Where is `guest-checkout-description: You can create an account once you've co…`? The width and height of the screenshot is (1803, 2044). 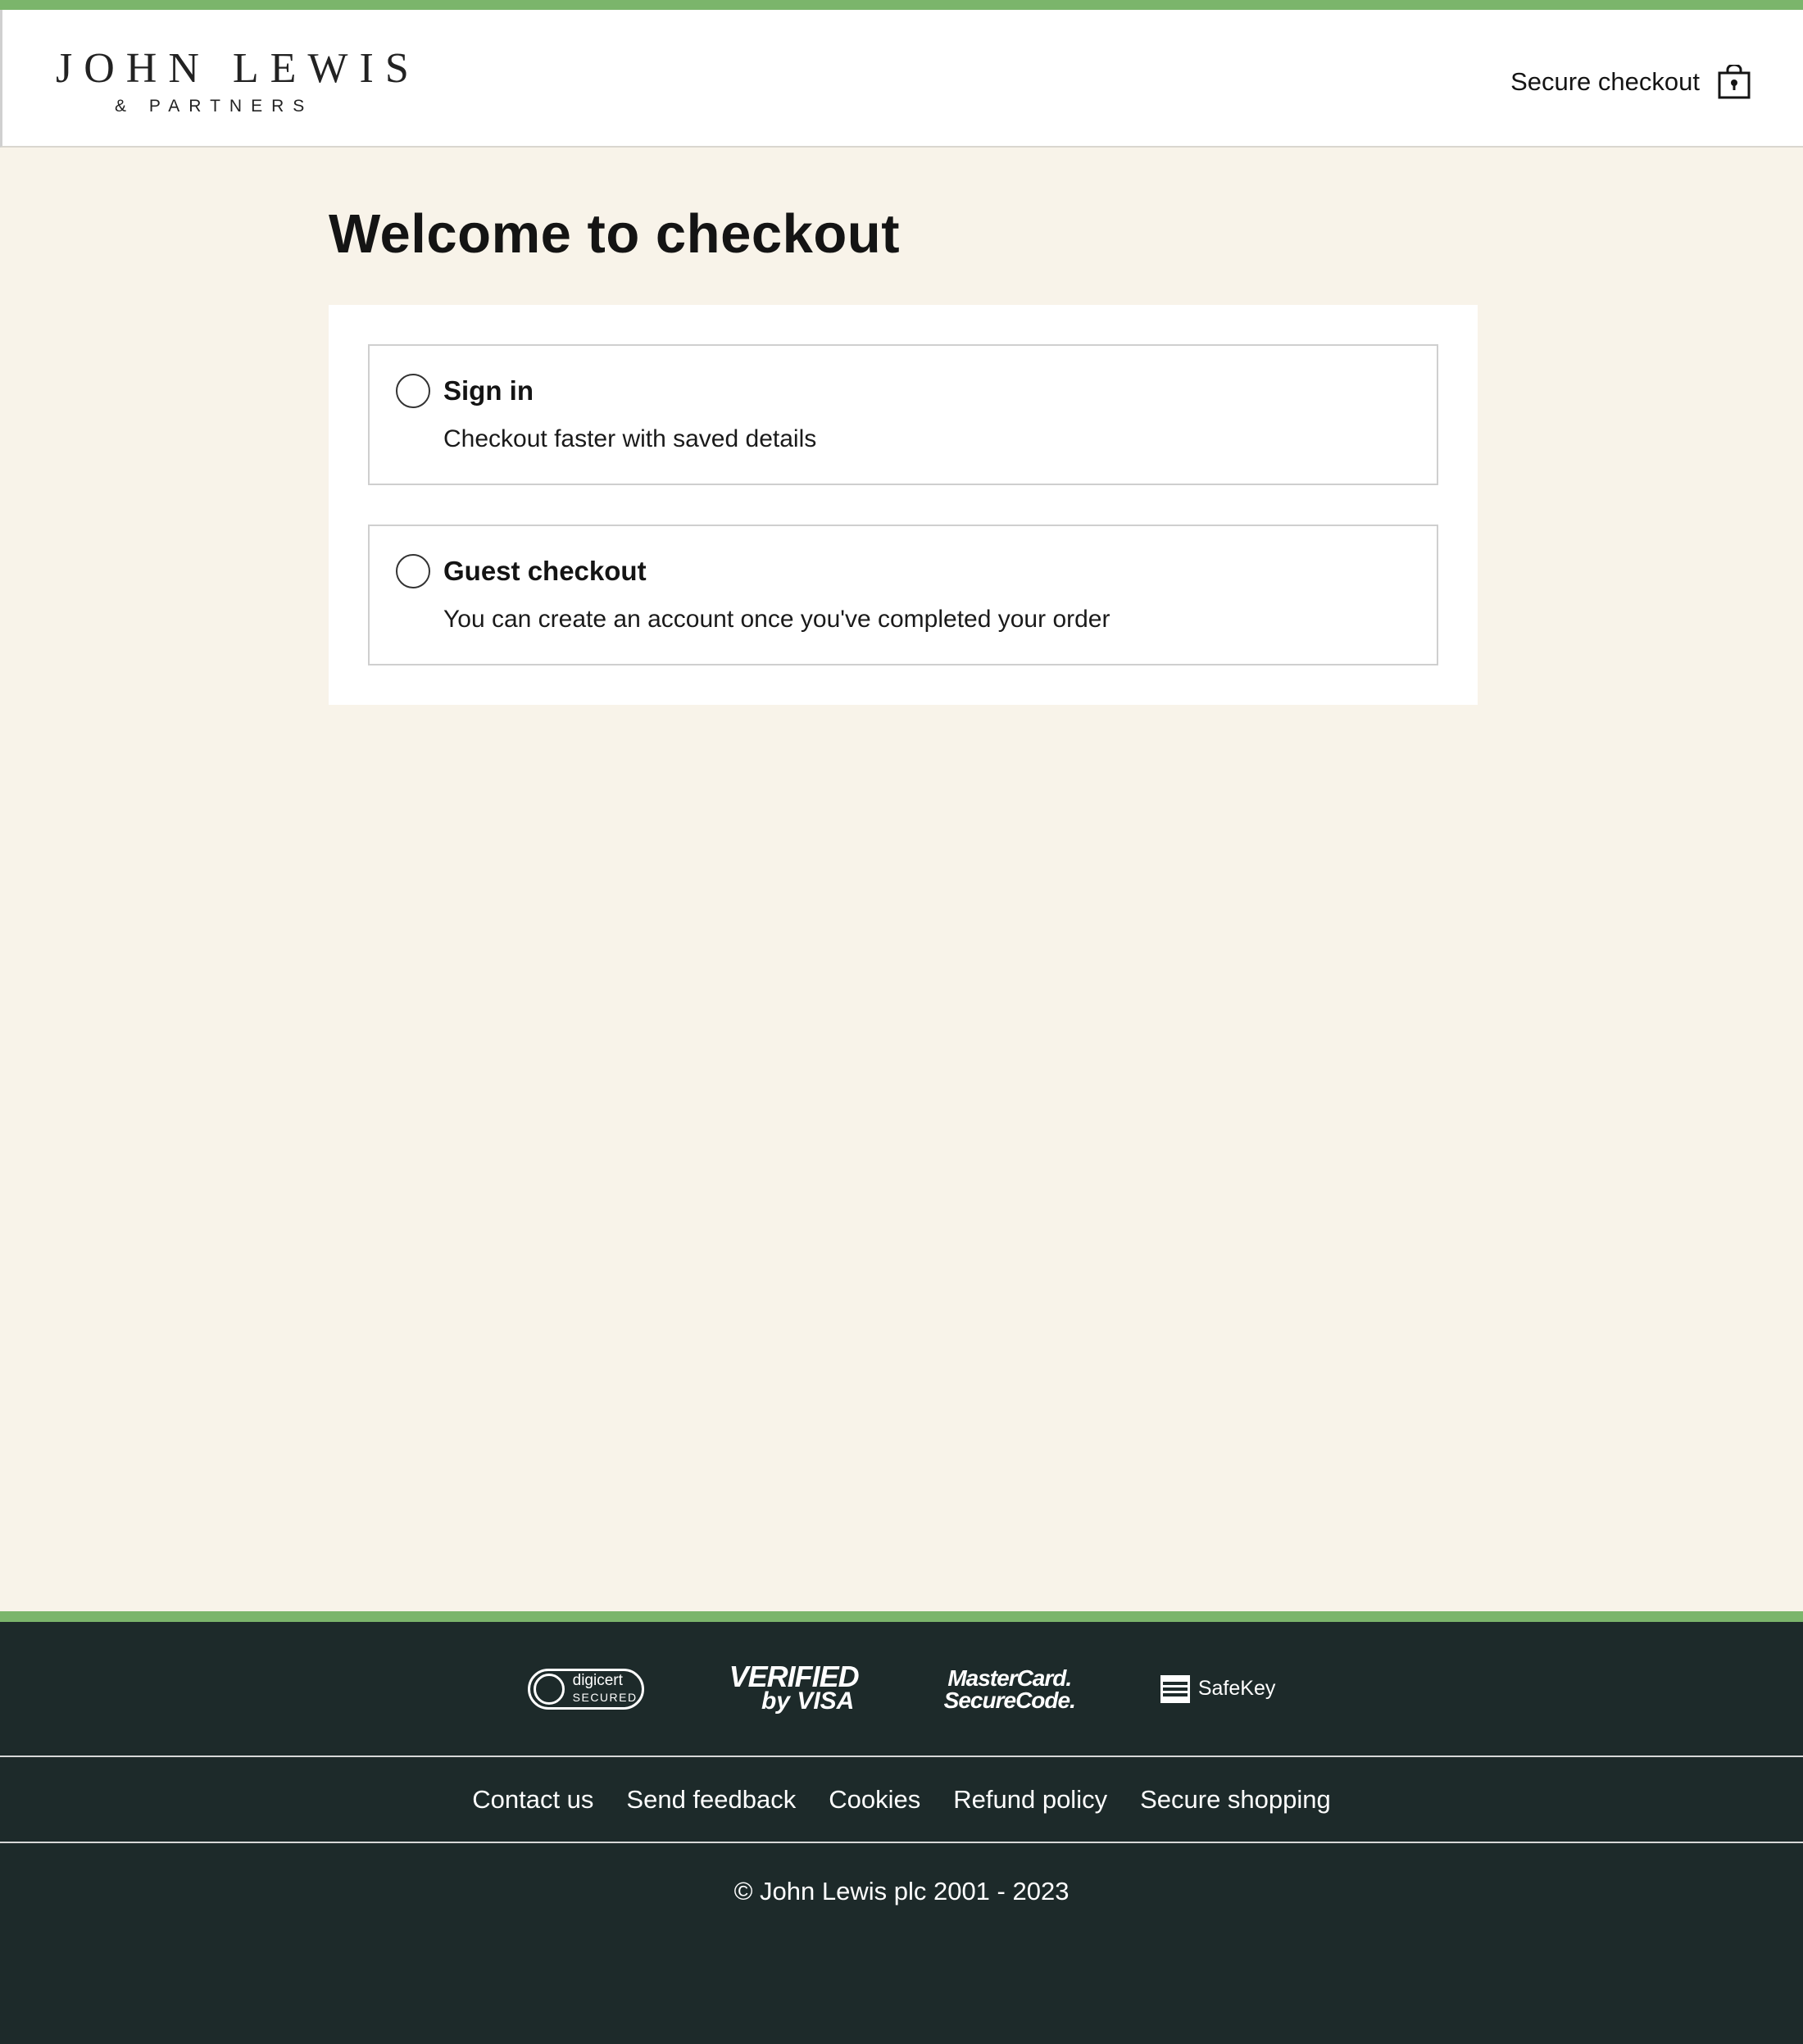 guest-checkout-description: You can create an account once you've co… is located at coordinates (776, 619).